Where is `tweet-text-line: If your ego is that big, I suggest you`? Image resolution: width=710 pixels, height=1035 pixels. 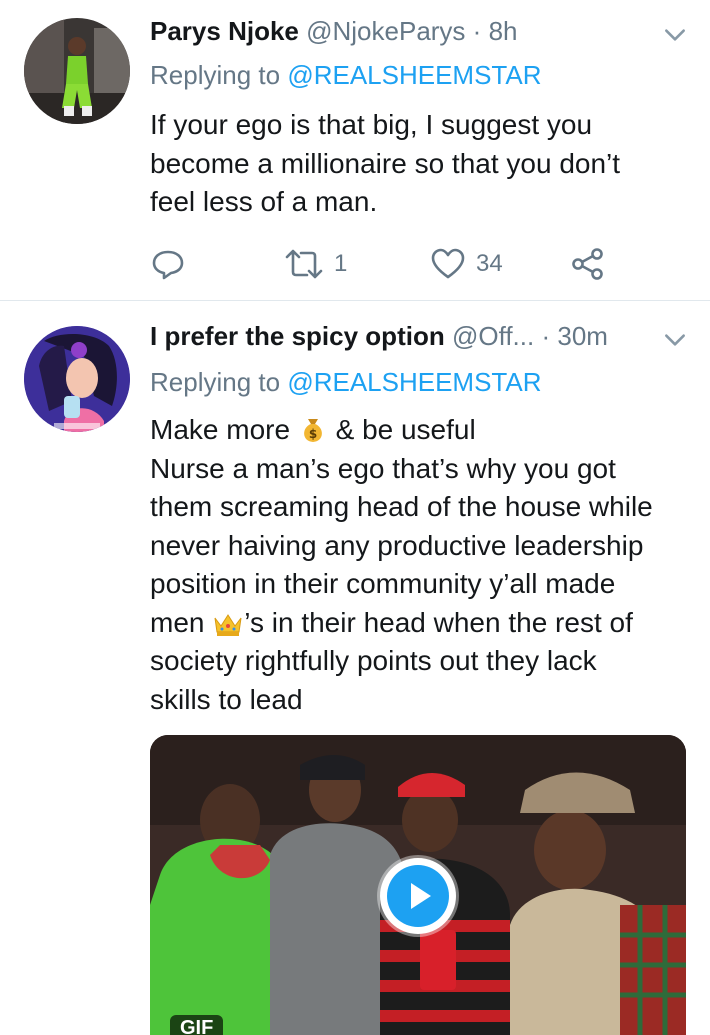
tweet-text-line: If your ego is that big, I suggest you is located at coordinates (371, 124).